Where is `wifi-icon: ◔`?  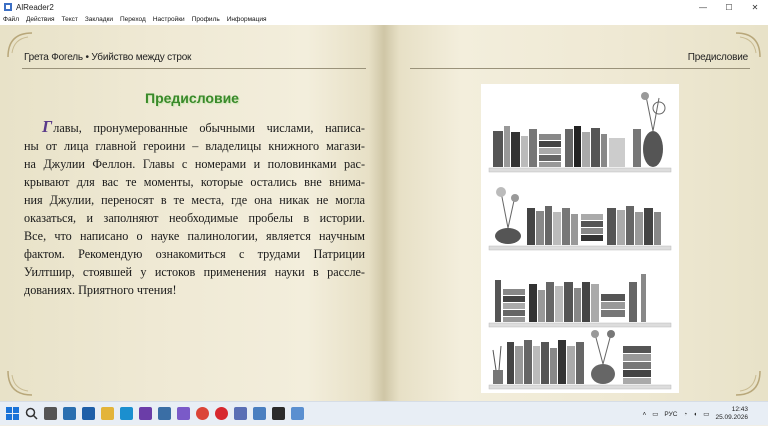 wifi-icon: ◔ is located at coordinates (685, 414).